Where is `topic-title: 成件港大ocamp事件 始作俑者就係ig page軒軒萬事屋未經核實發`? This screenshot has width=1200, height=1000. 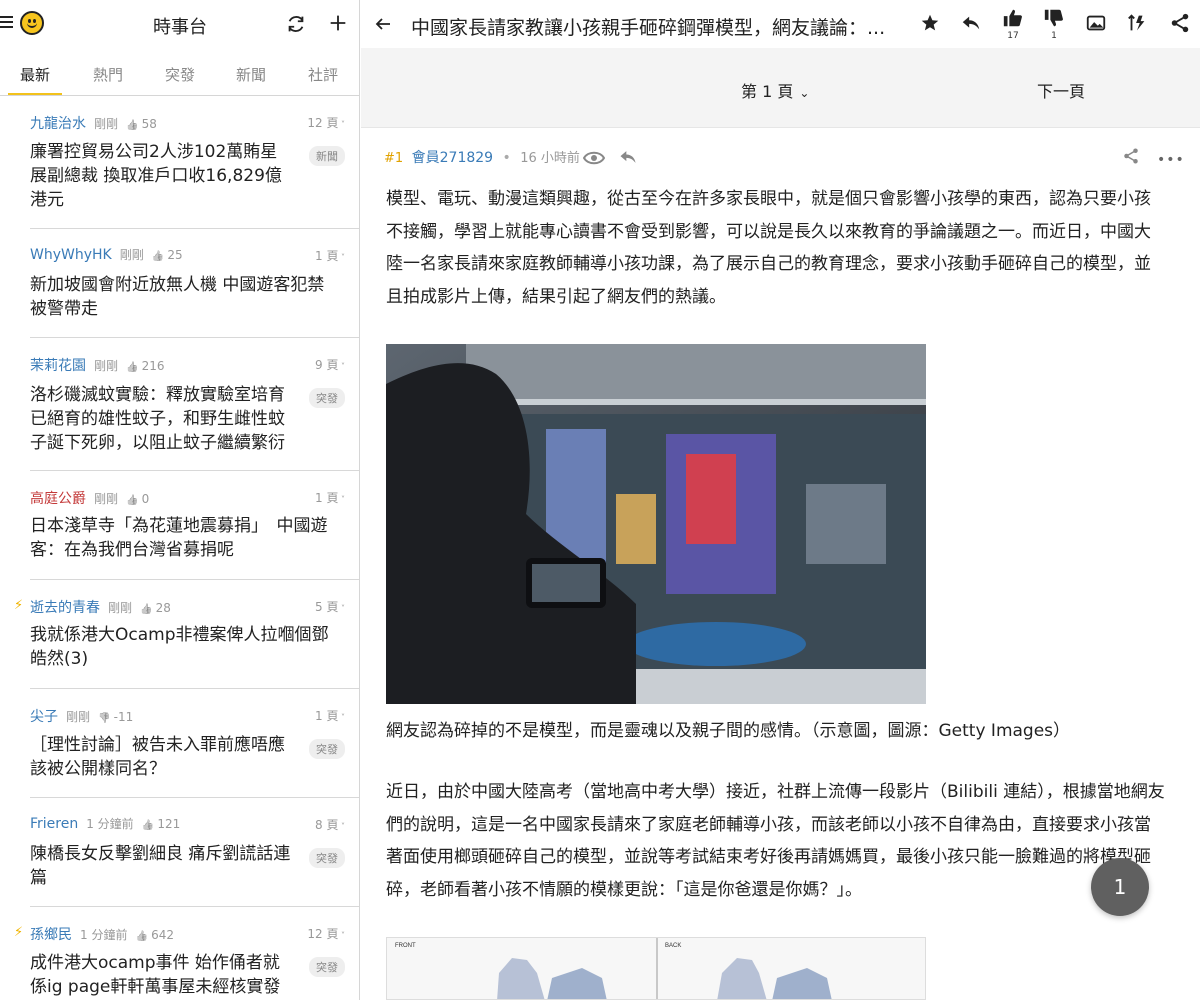 topic-title: 成件港大ocamp事件 始作俑者就係ig page軒軒萬事屋未經核實發 is located at coordinates (161, 975).